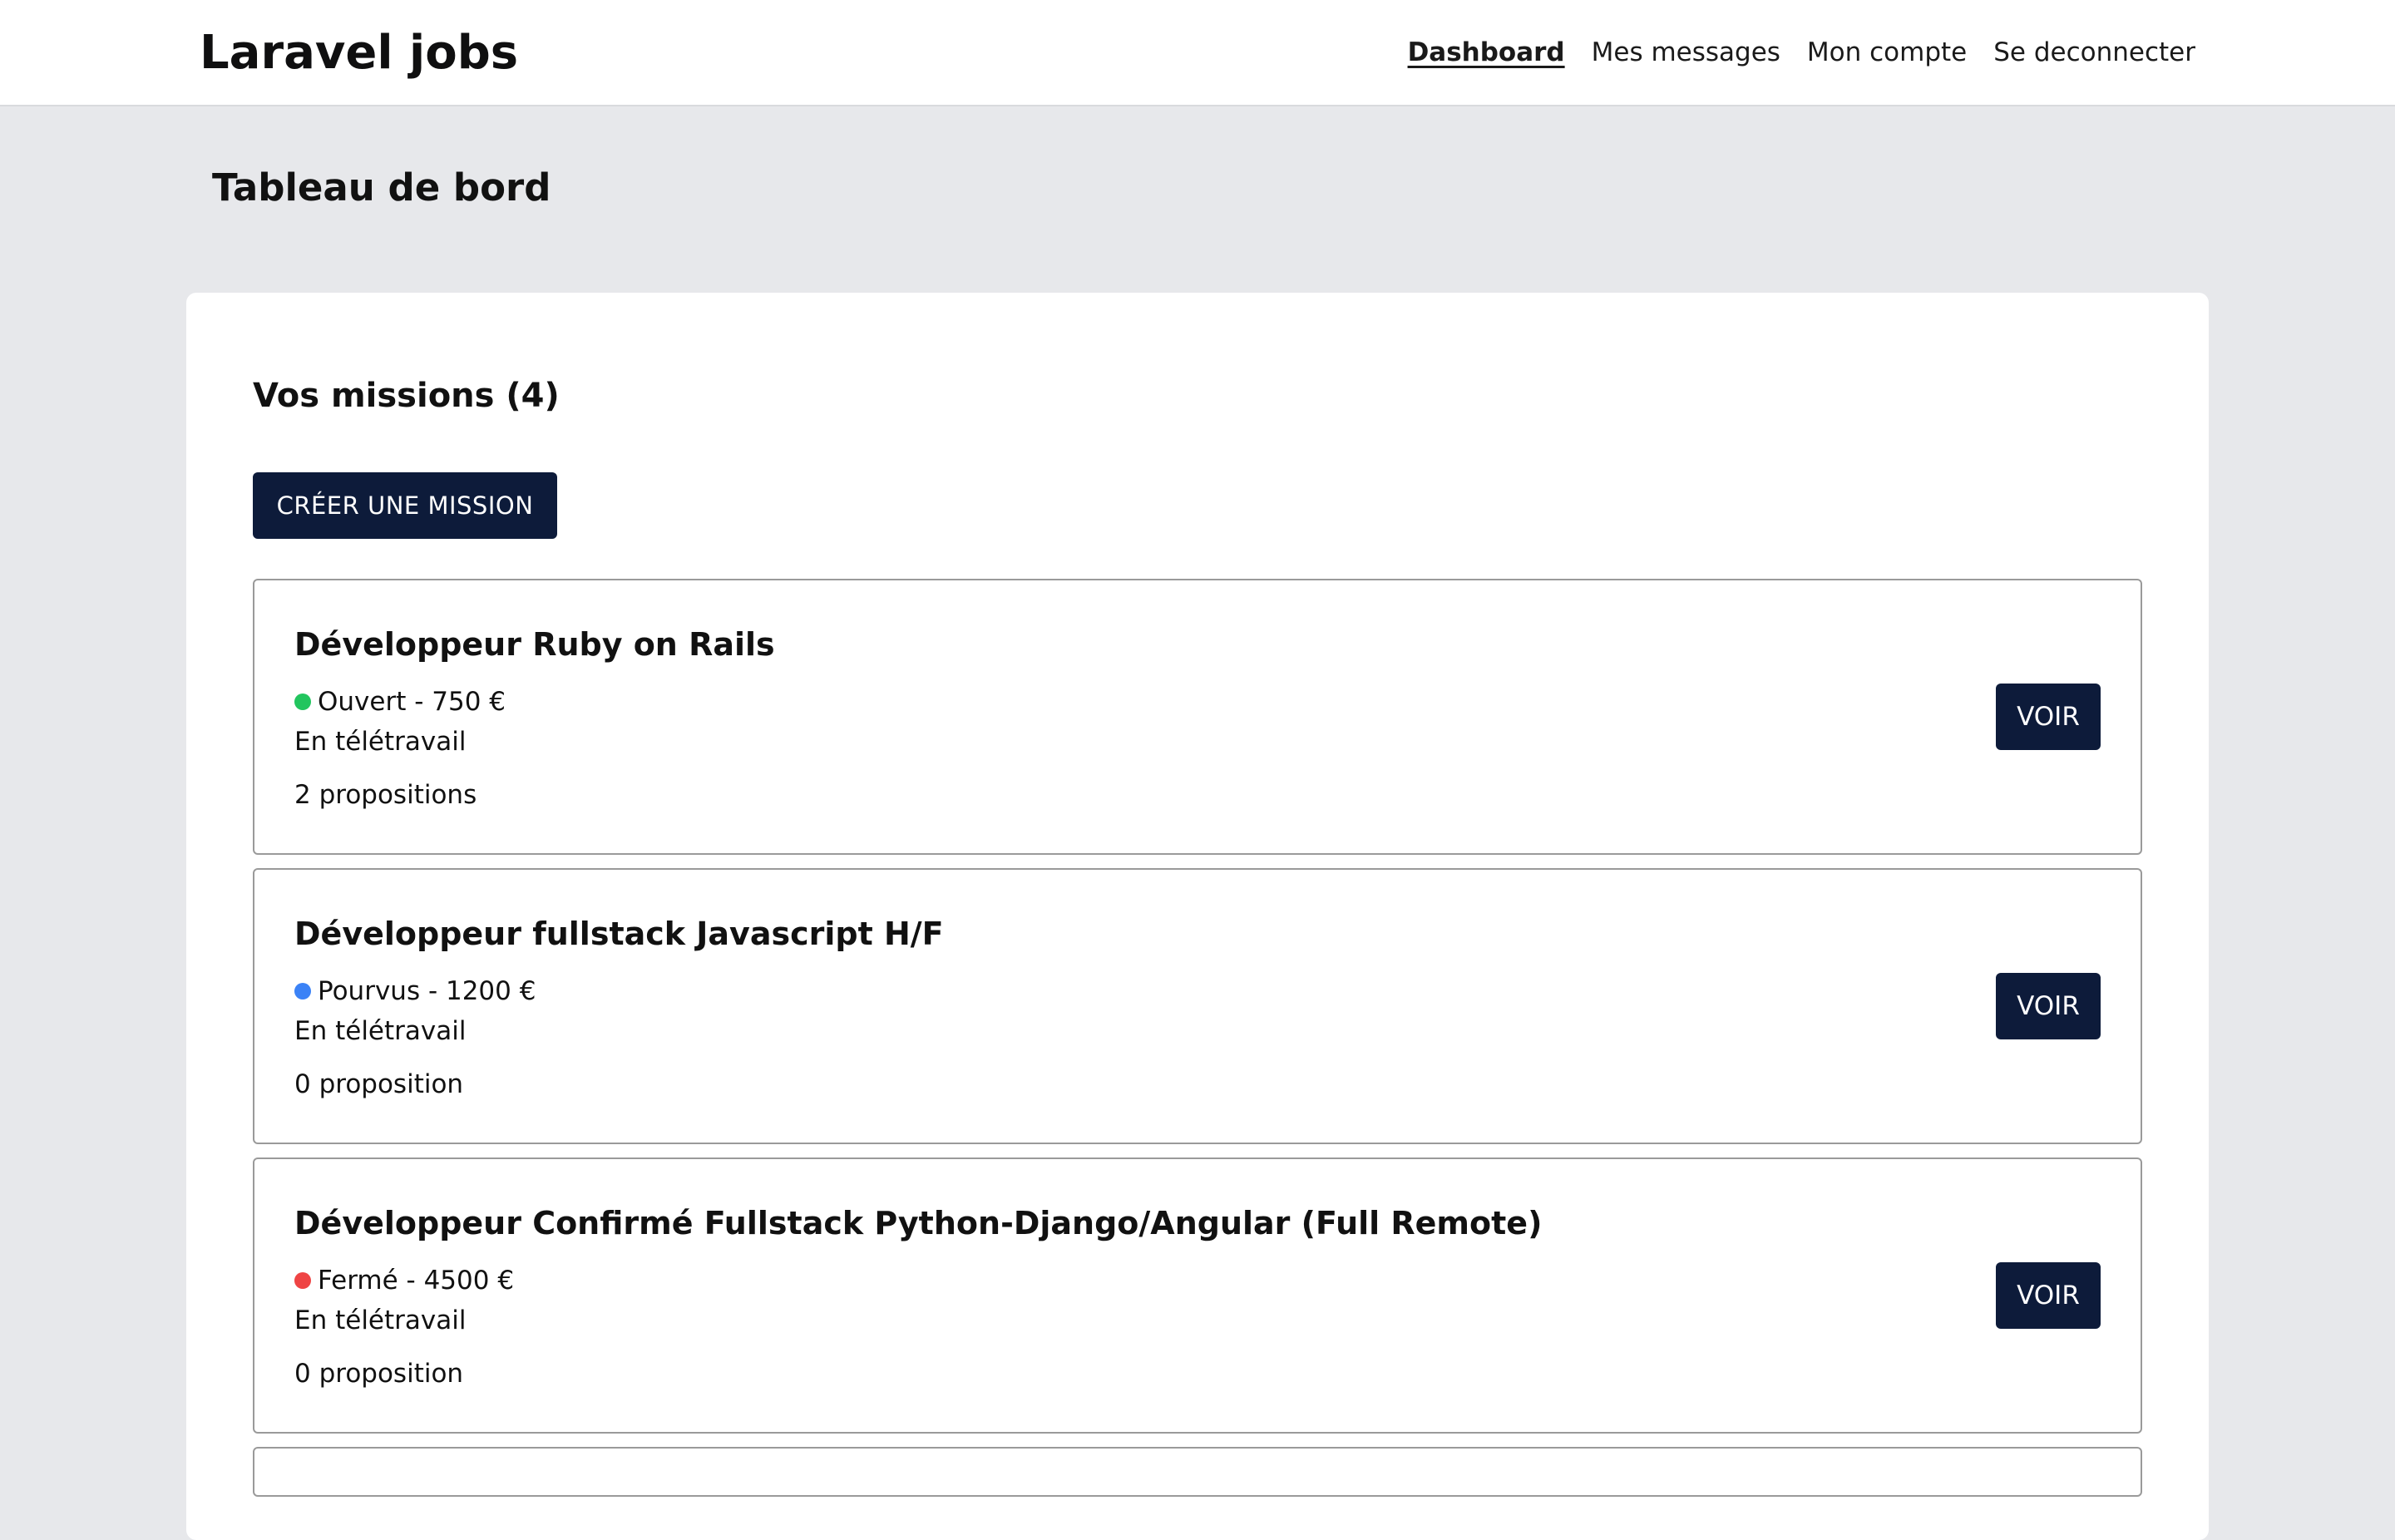 This screenshot has height=1540, width=2395. I want to click on nav-dashboard: Dashboard, so click(1486, 53).